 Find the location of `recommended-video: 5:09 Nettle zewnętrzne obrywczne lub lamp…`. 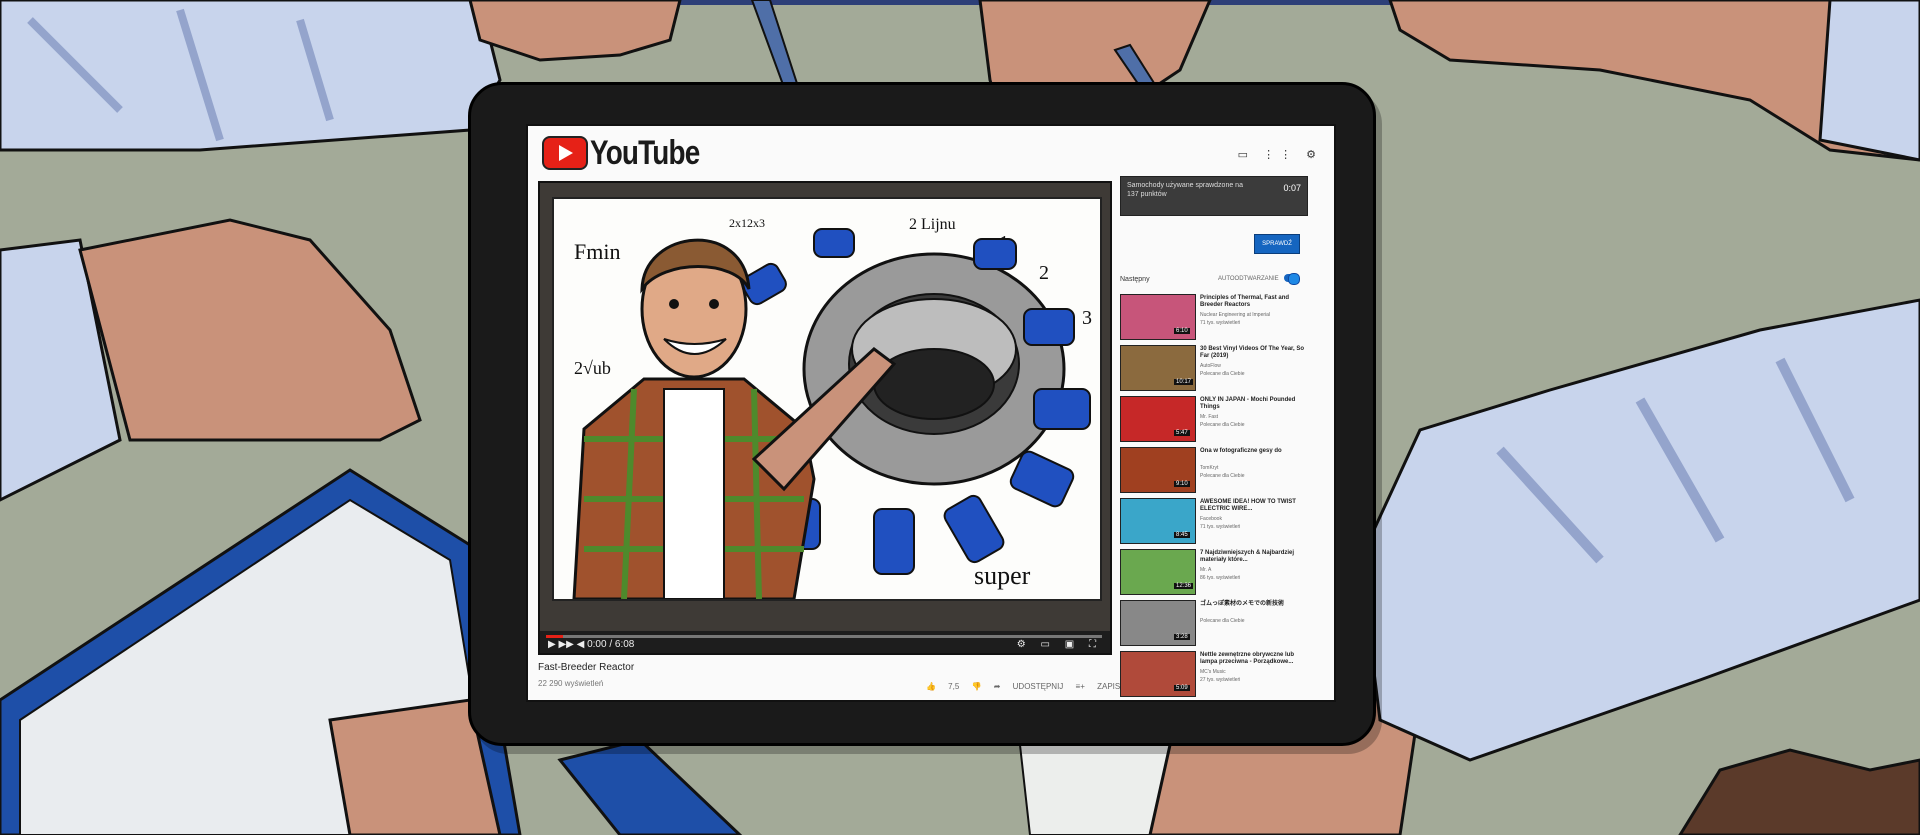

recommended-video: 5:09 Nettle zewnętrzne obrywczne lub lamp… is located at coordinates (1215, 674).